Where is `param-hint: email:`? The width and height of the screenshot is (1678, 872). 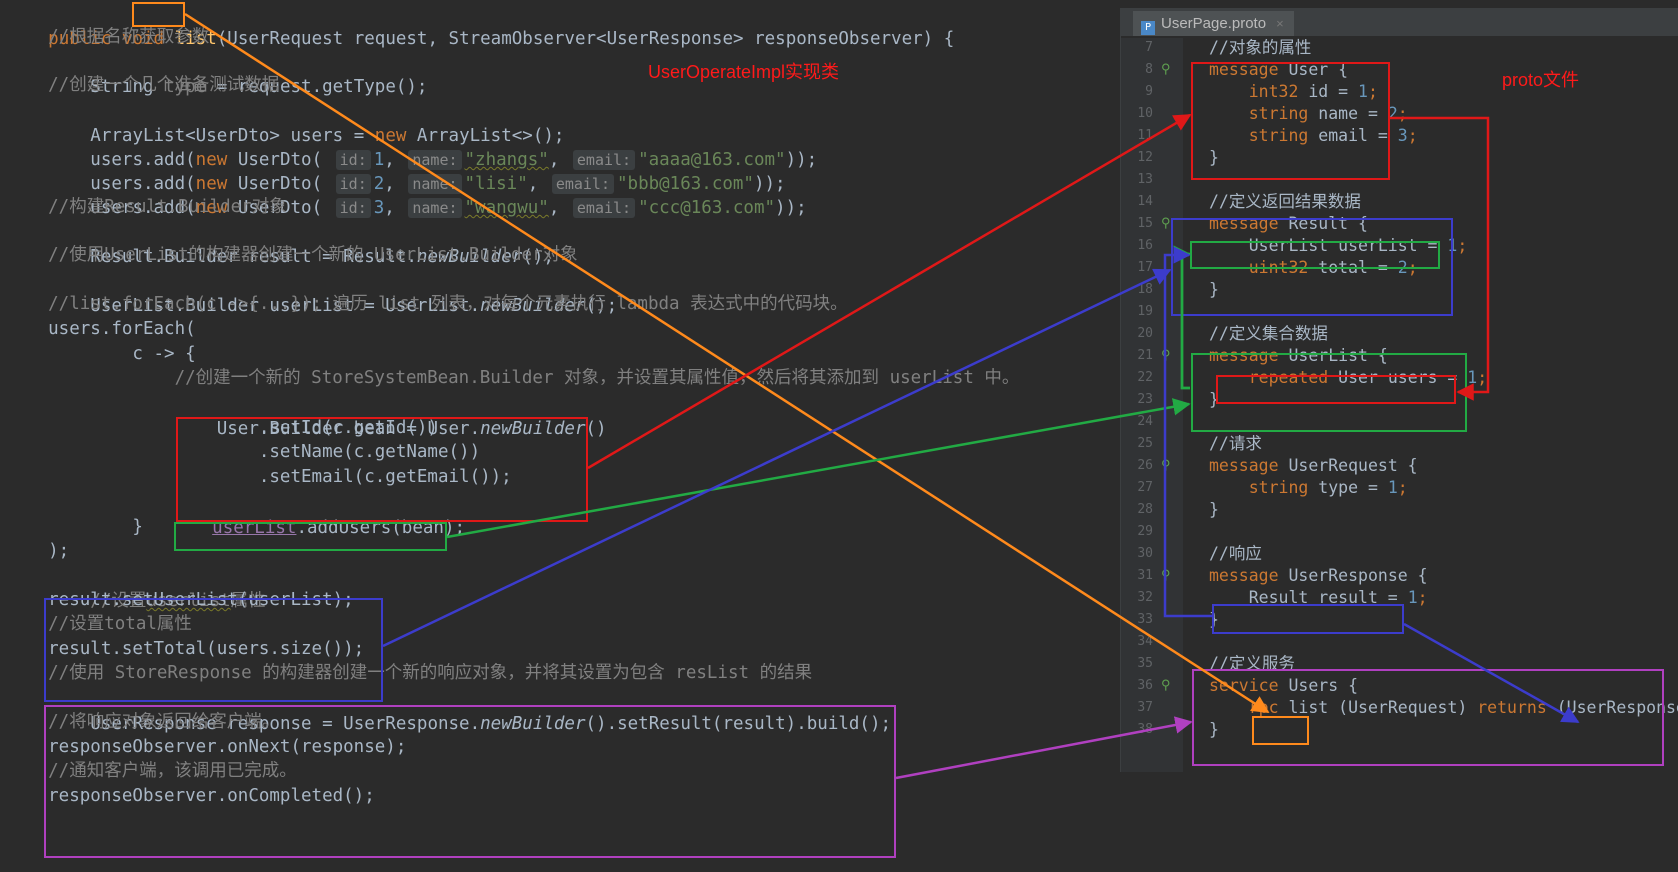
param-hint: email: is located at coordinates (604, 208).